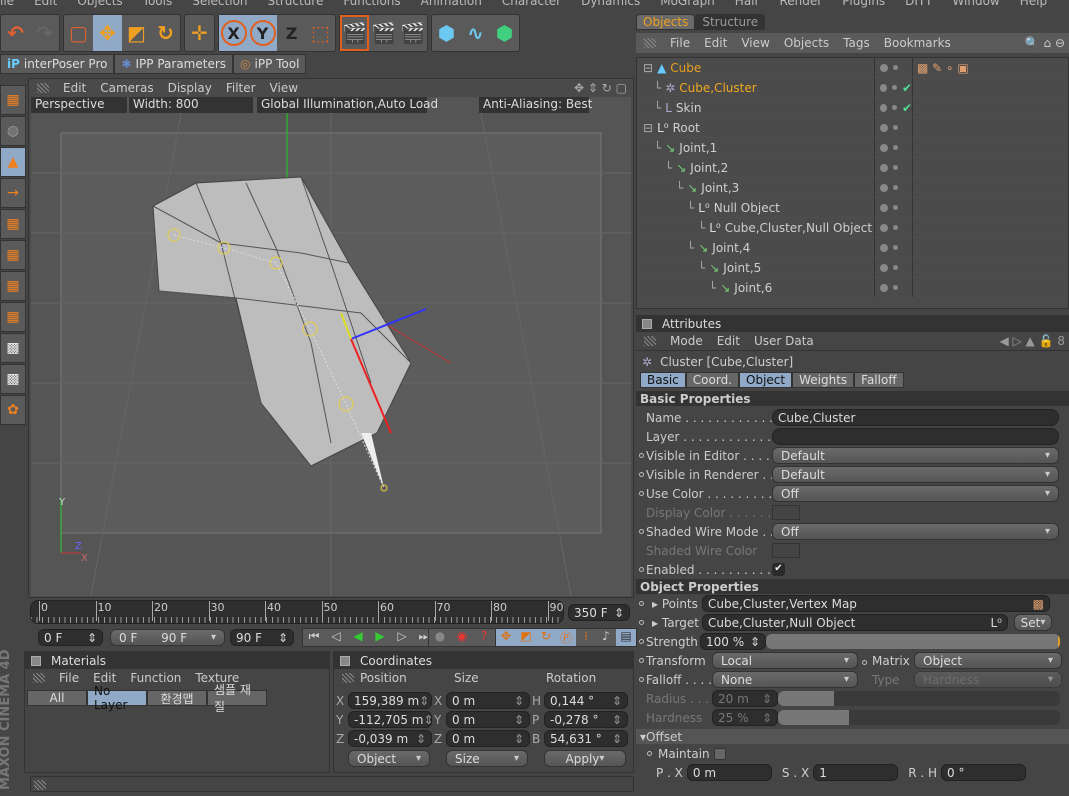 This screenshot has width=1069, height=796. I want to click on step-forward-icon: ▷, so click(402, 637).